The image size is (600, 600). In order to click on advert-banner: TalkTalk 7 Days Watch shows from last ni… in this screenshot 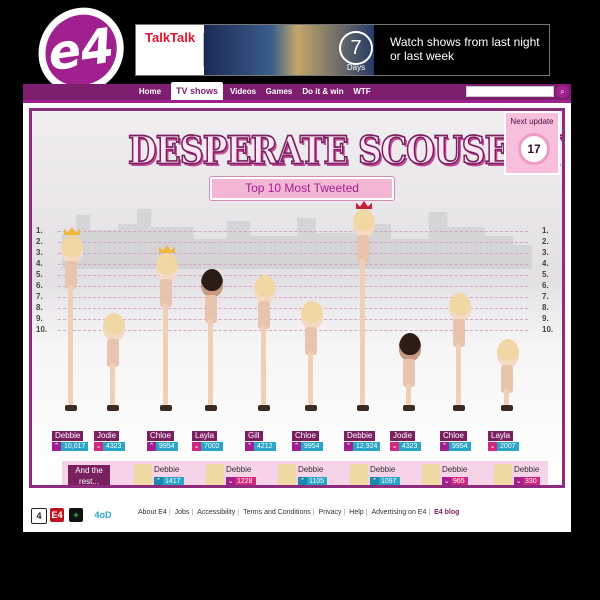, I will do `click(342, 50)`.